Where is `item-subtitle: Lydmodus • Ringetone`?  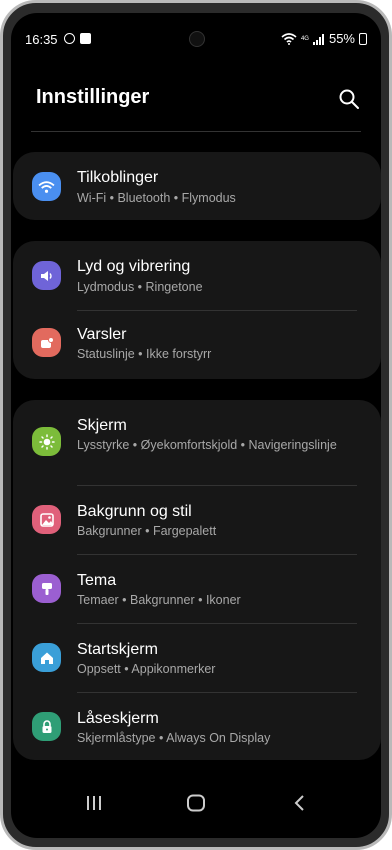 item-subtitle: Lydmodus • Ringetone is located at coordinates (140, 287).